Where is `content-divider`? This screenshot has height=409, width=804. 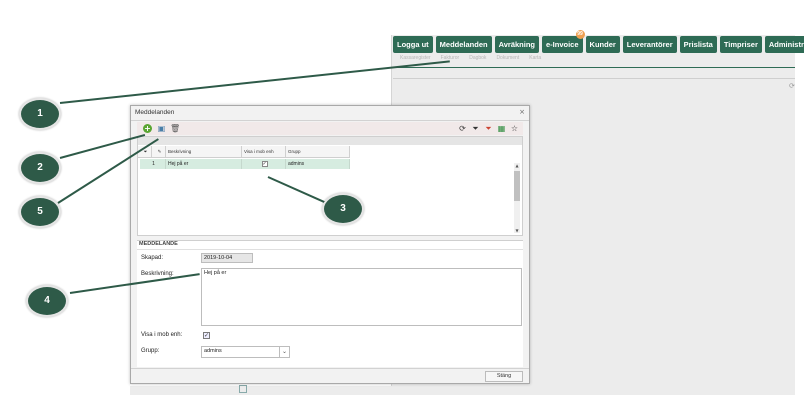
content-divider is located at coordinates (594, 78).